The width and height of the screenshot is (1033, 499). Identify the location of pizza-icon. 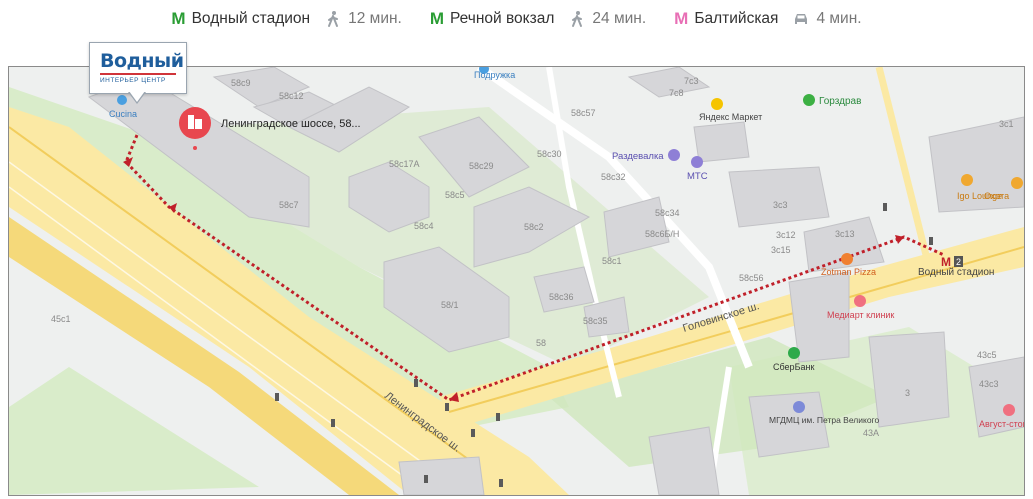
(847, 259).